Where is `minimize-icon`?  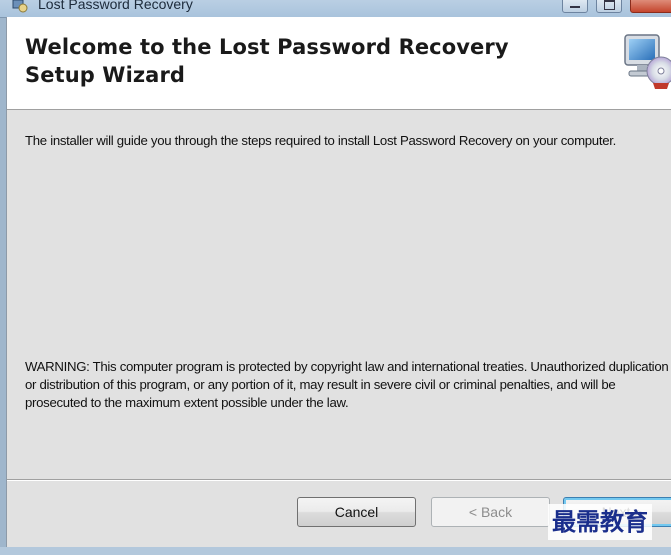 minimize-icon is located at coordinates (575, 7).